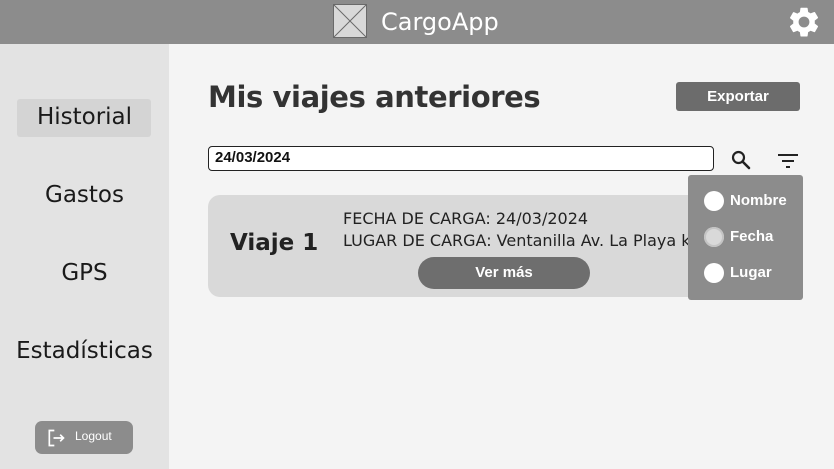 This screenshot has height=469, width=834. What do you see at coordinates (751, 272) in the screenshot?
I see `filter-option-label: Lugar` at bounding box center [751, 272].